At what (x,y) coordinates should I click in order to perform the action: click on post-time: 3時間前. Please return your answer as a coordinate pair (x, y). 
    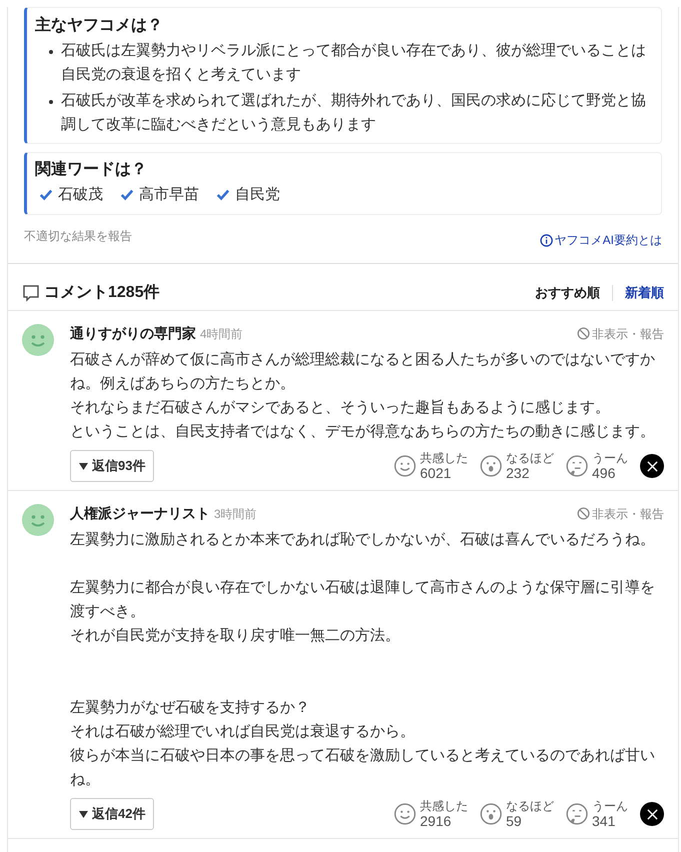
    Looking at the image, I should click on (235, 514).